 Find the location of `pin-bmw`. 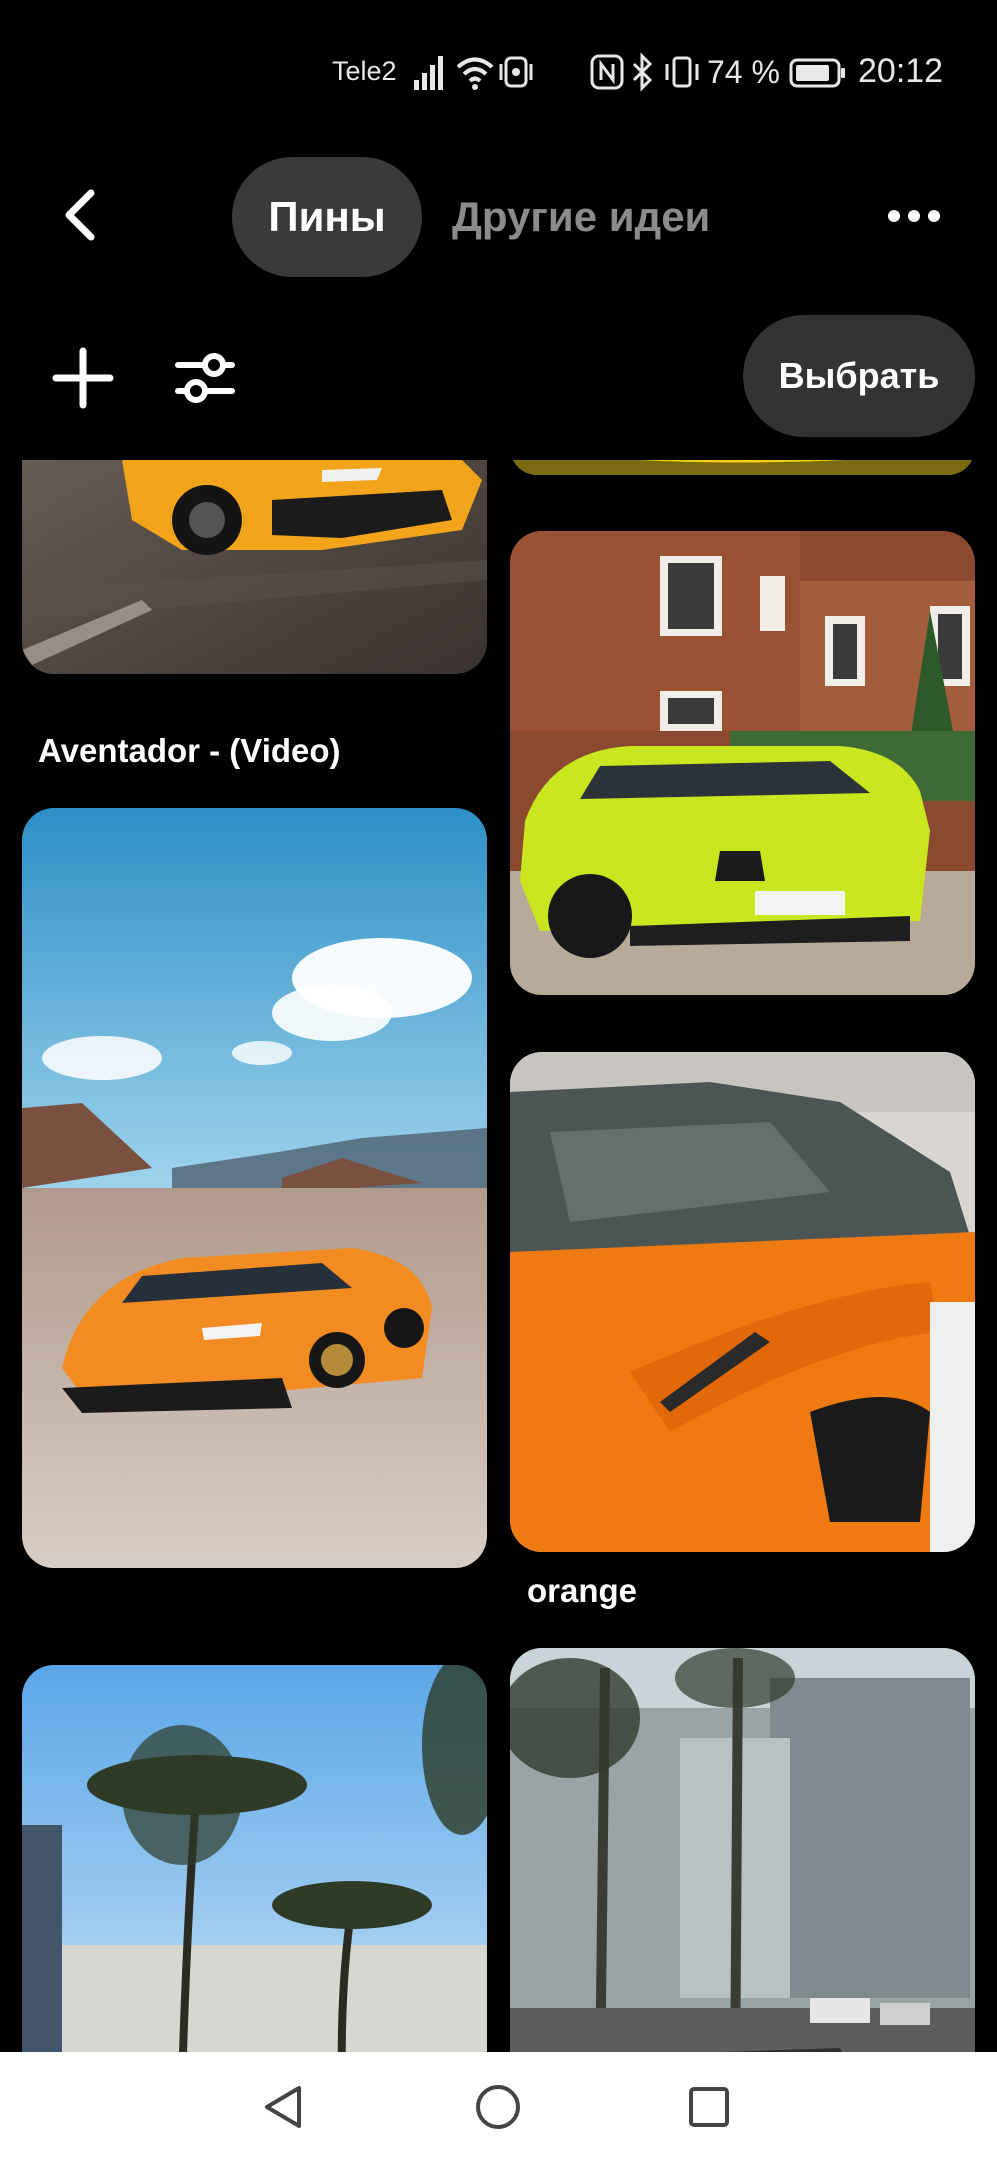

pin-bmw is located at coordinates (742, 763).